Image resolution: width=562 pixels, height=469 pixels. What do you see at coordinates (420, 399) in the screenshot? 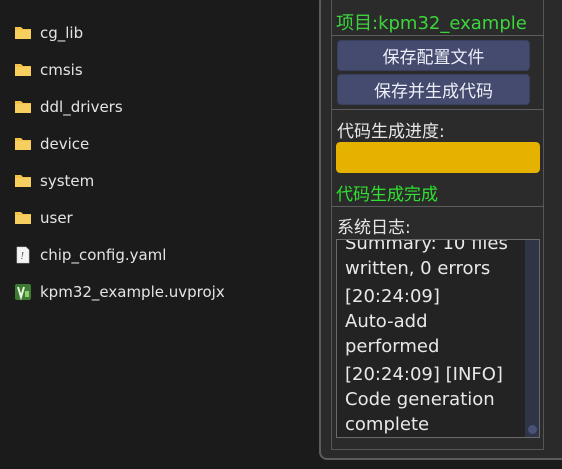
I see `log-line: Code generation` at bounding box center [420, 399].